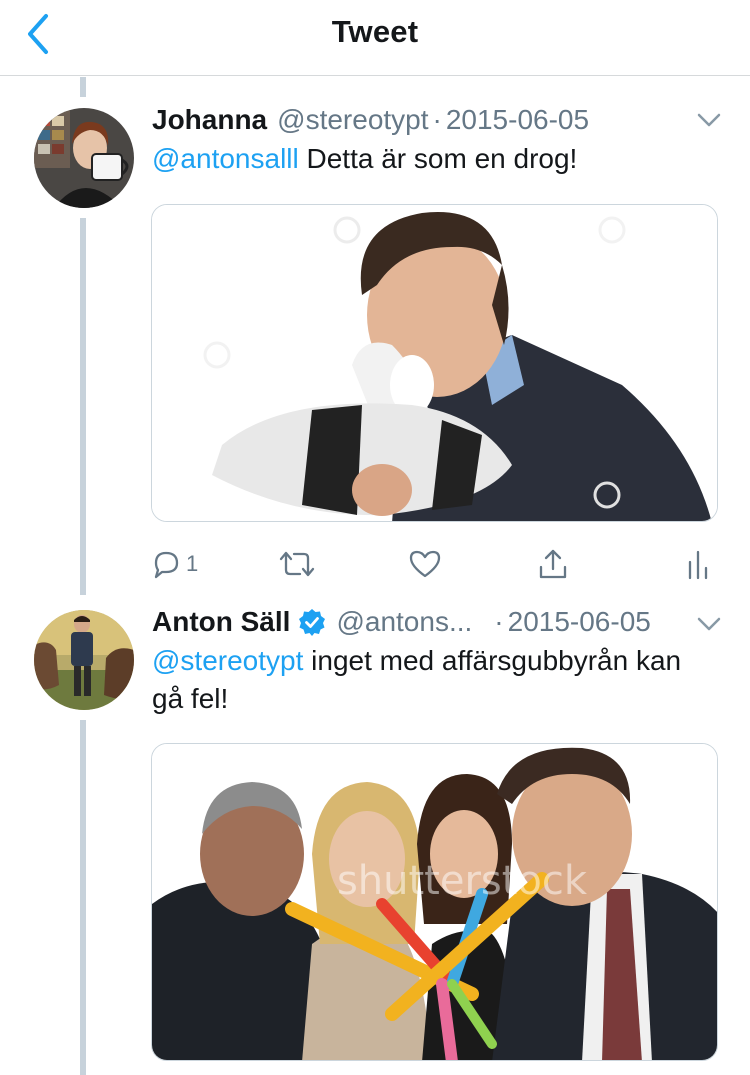 The height and width of the screenshot is (1075, 750). Describe the element at coordinates (166, 565) in the screenshot. I see `reply-icon` at that location.